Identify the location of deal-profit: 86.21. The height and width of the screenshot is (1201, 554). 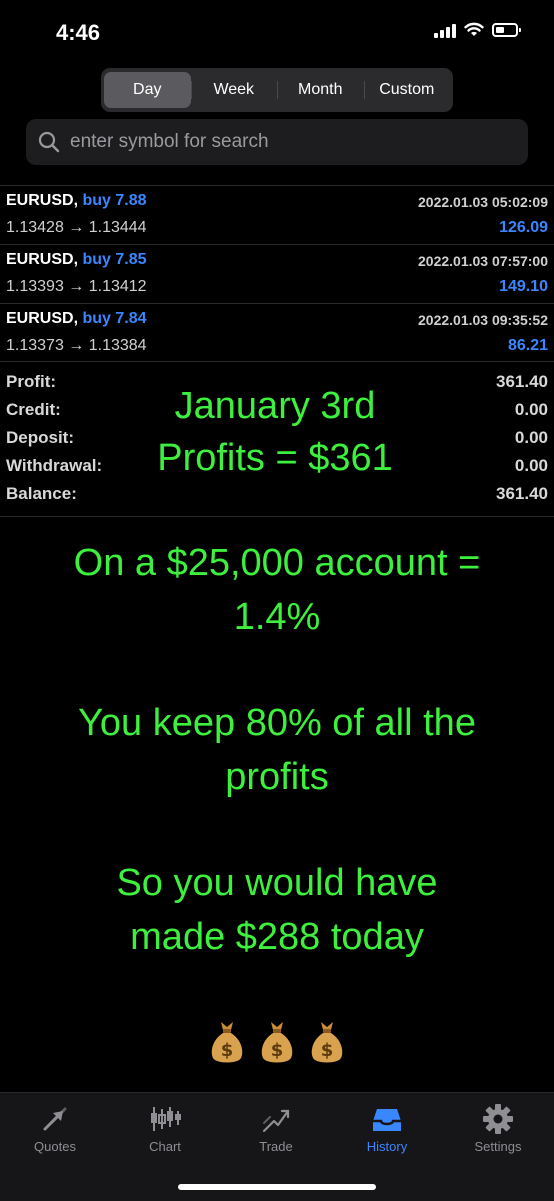
(527, 345).